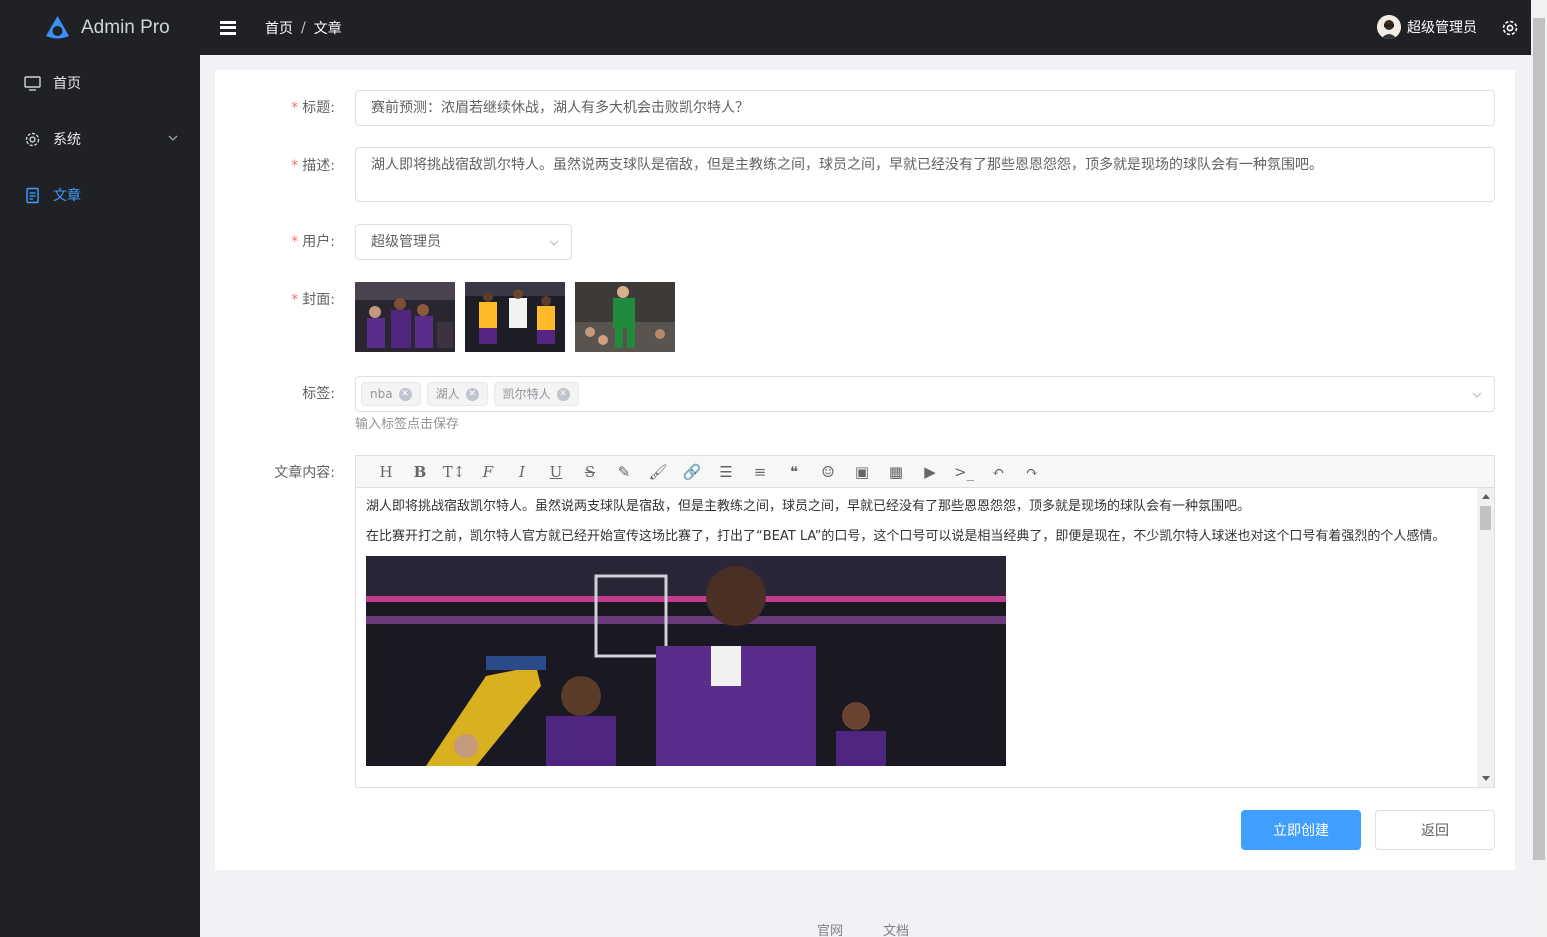 The width and height of the screenshot is (1547, 937). I want to click on user-select-value: 超级管理员, so click(406, 242).